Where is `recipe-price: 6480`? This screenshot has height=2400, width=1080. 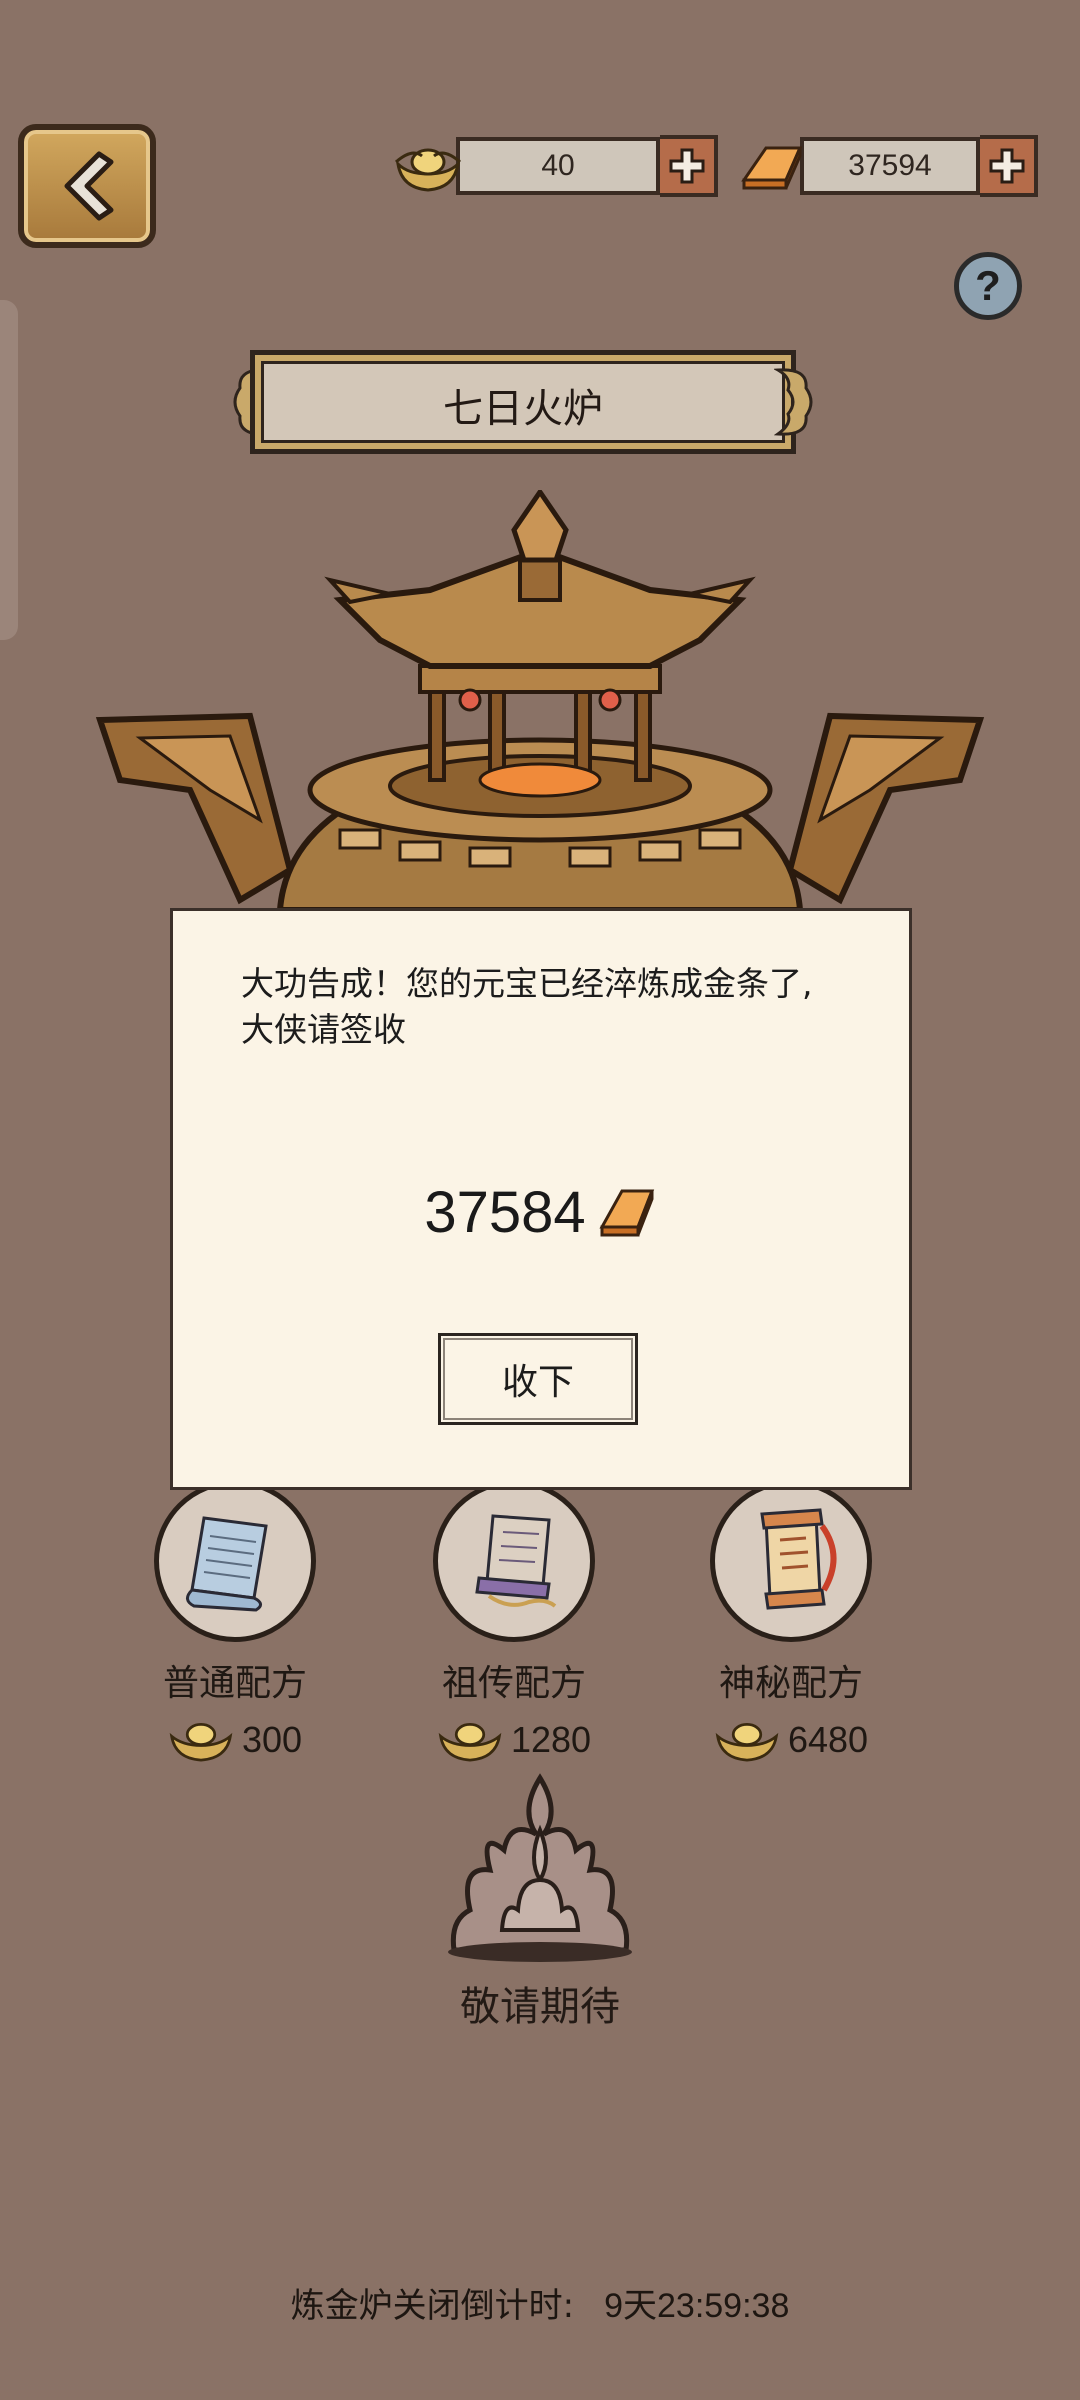 recipe-price: 6480 is located at coordinates (791, 1740).